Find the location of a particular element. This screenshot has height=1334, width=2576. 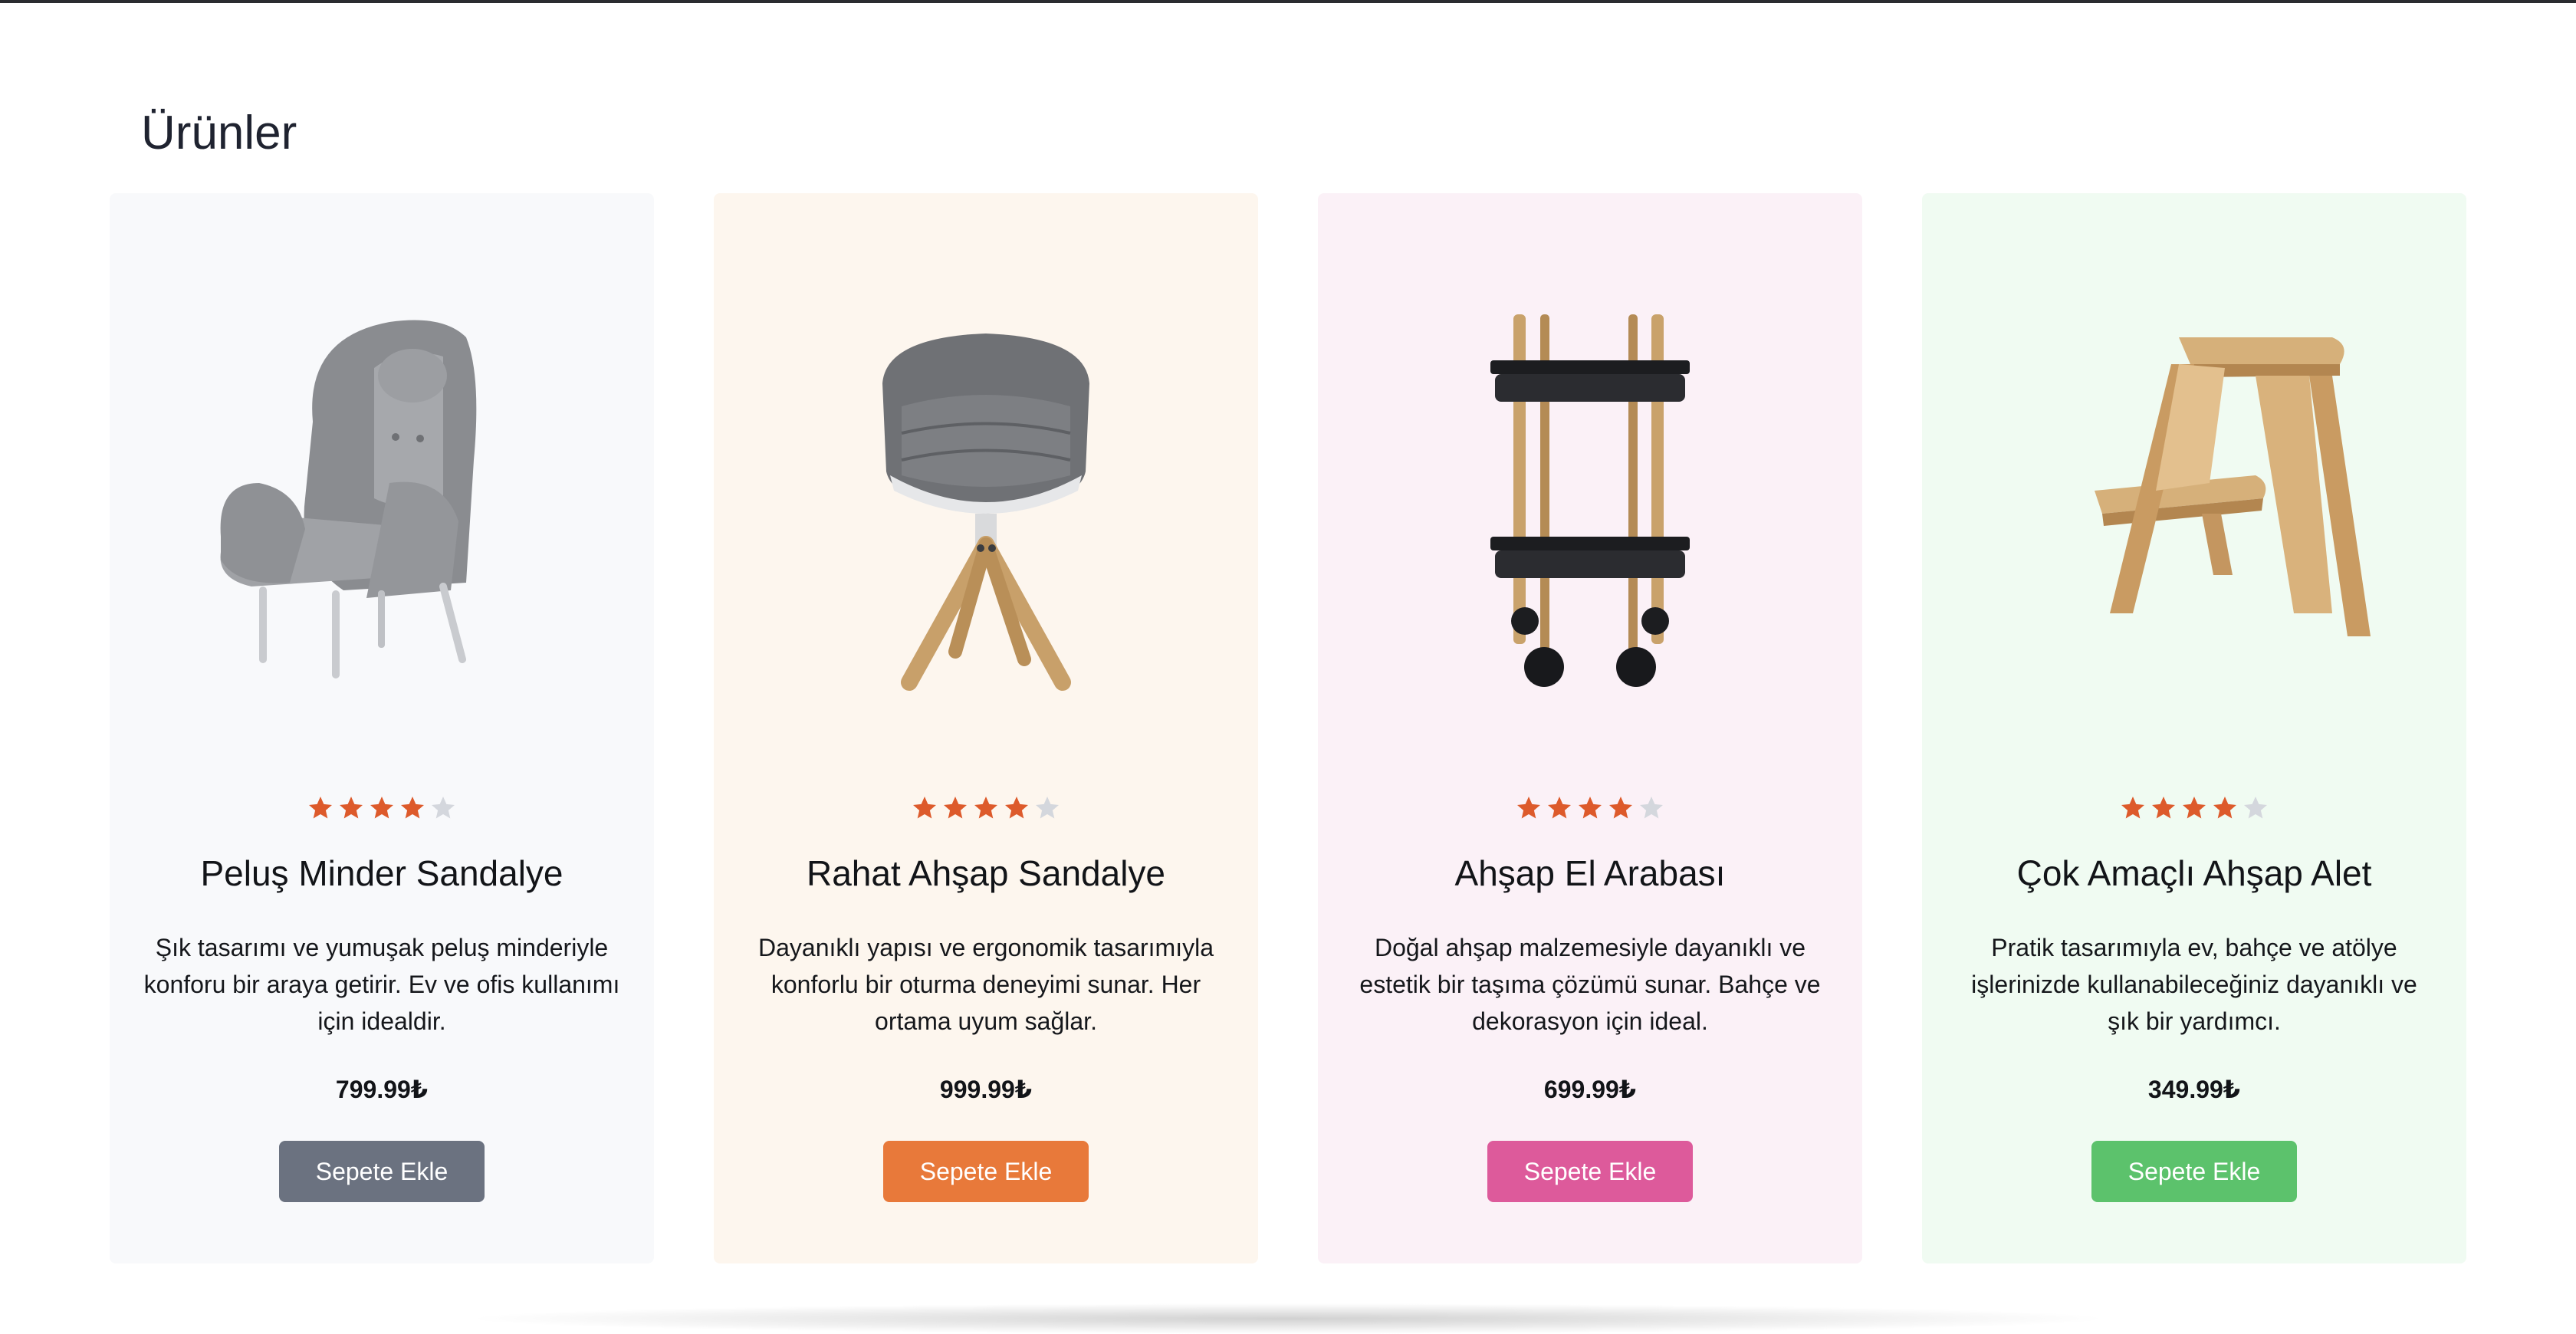

rolling-cart-illustration is located at coordinates (1590, 501).